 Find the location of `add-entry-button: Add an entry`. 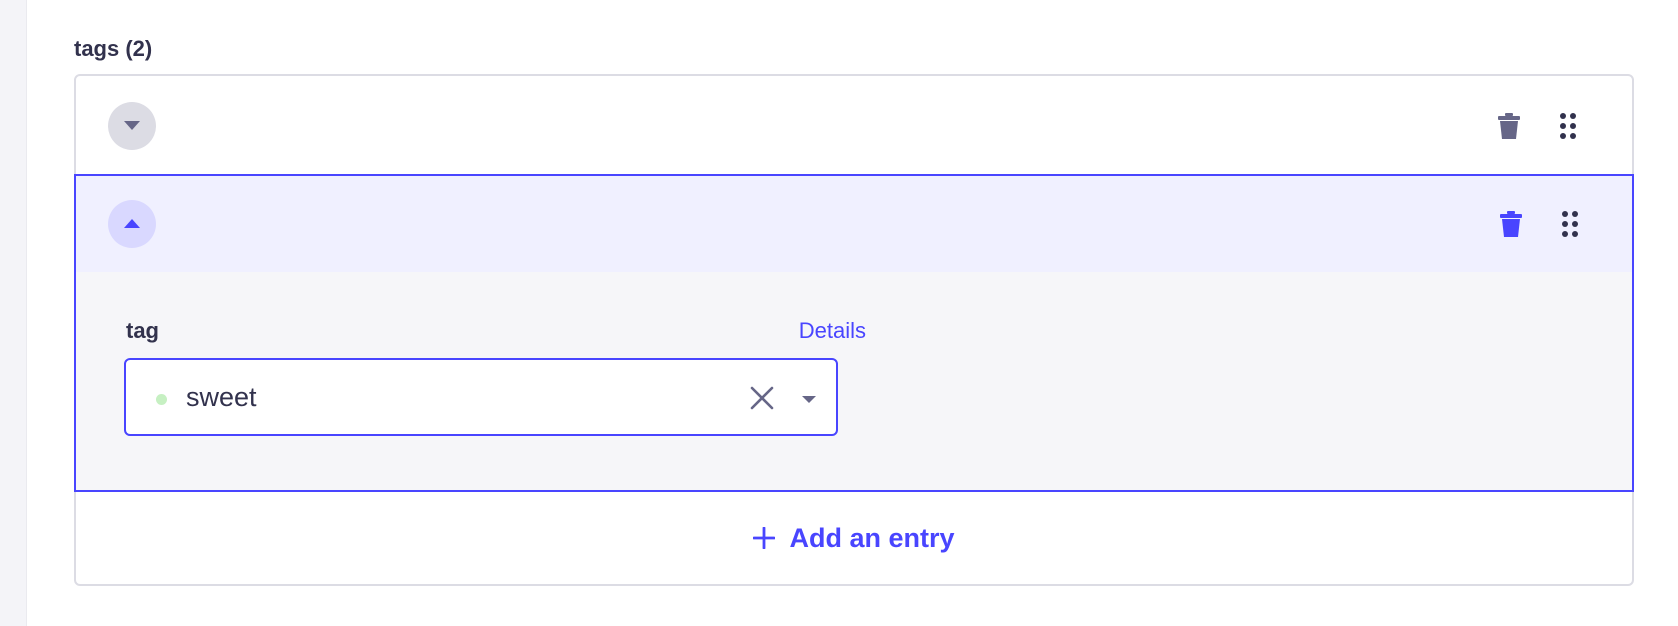

add-entry-button: Add an entry is located at coordinates (854, 538).